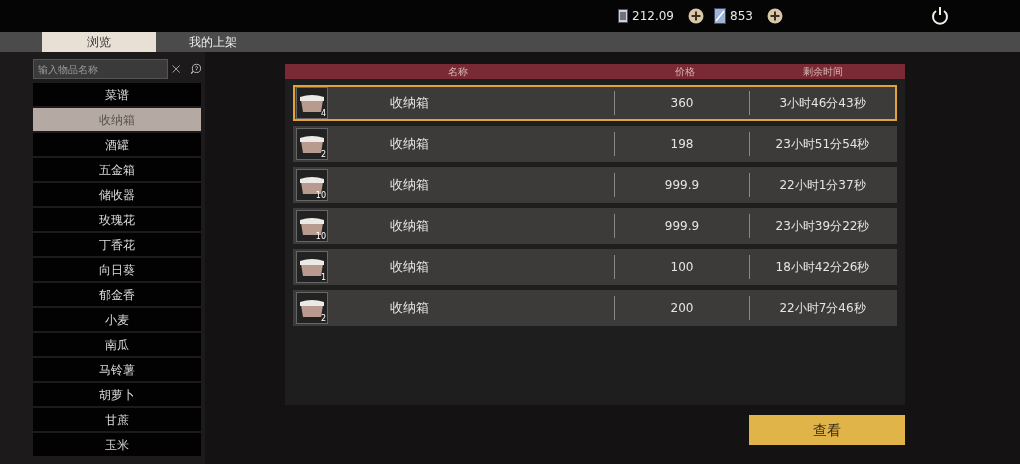 Image resolution: width=1020 pixels, height=464 pixels. Describe the element at coordinates (940, 16) in the screenshot. I see `power-icon` at that location.